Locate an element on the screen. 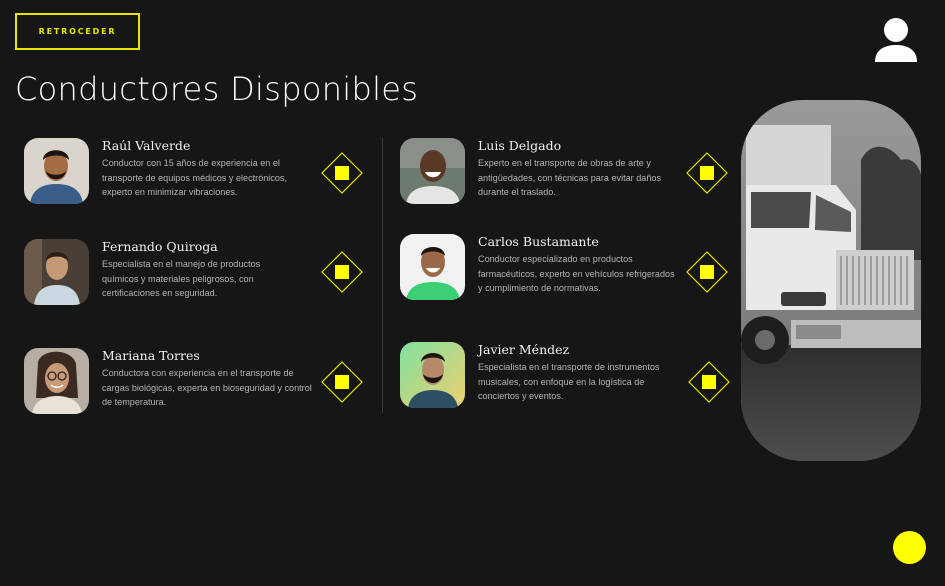 The height and width of the screenshot is (586, 945). driver-name: Raúl Valverde is located at coordinates (146, 145).